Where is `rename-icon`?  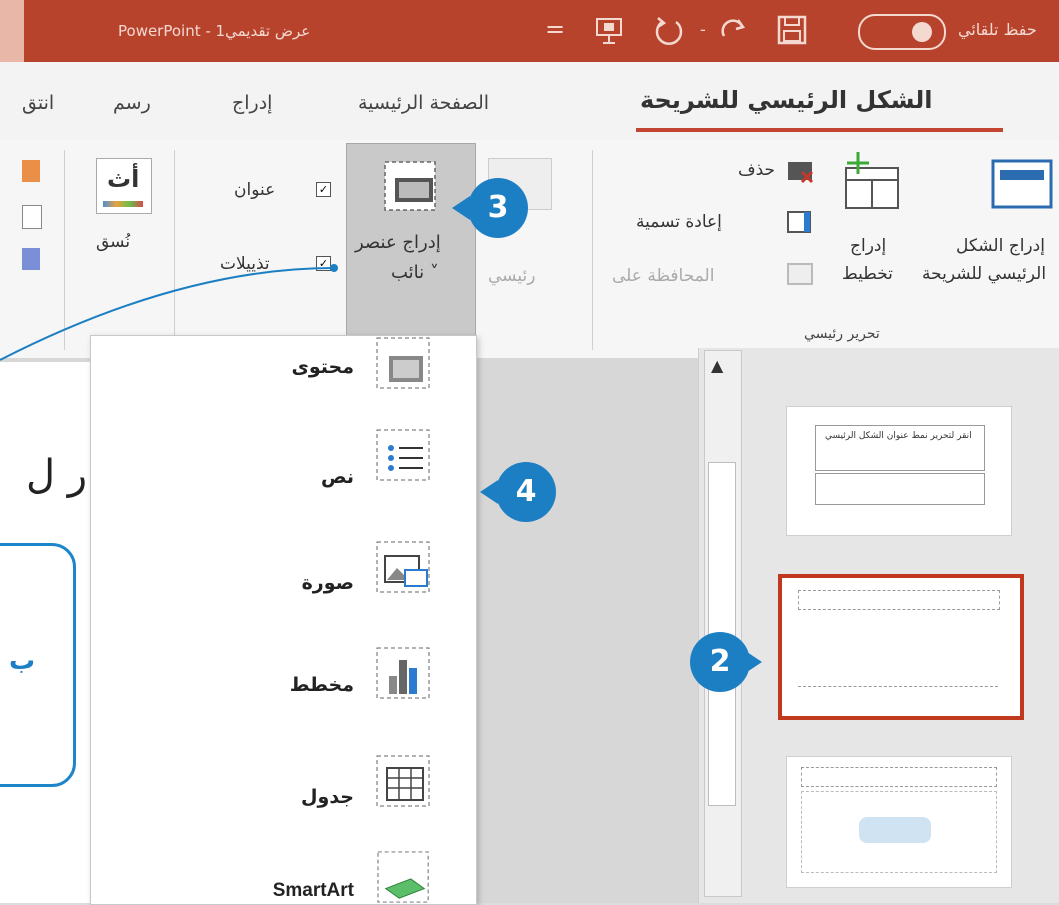 rename-icon is located at coordinates (801, 223).